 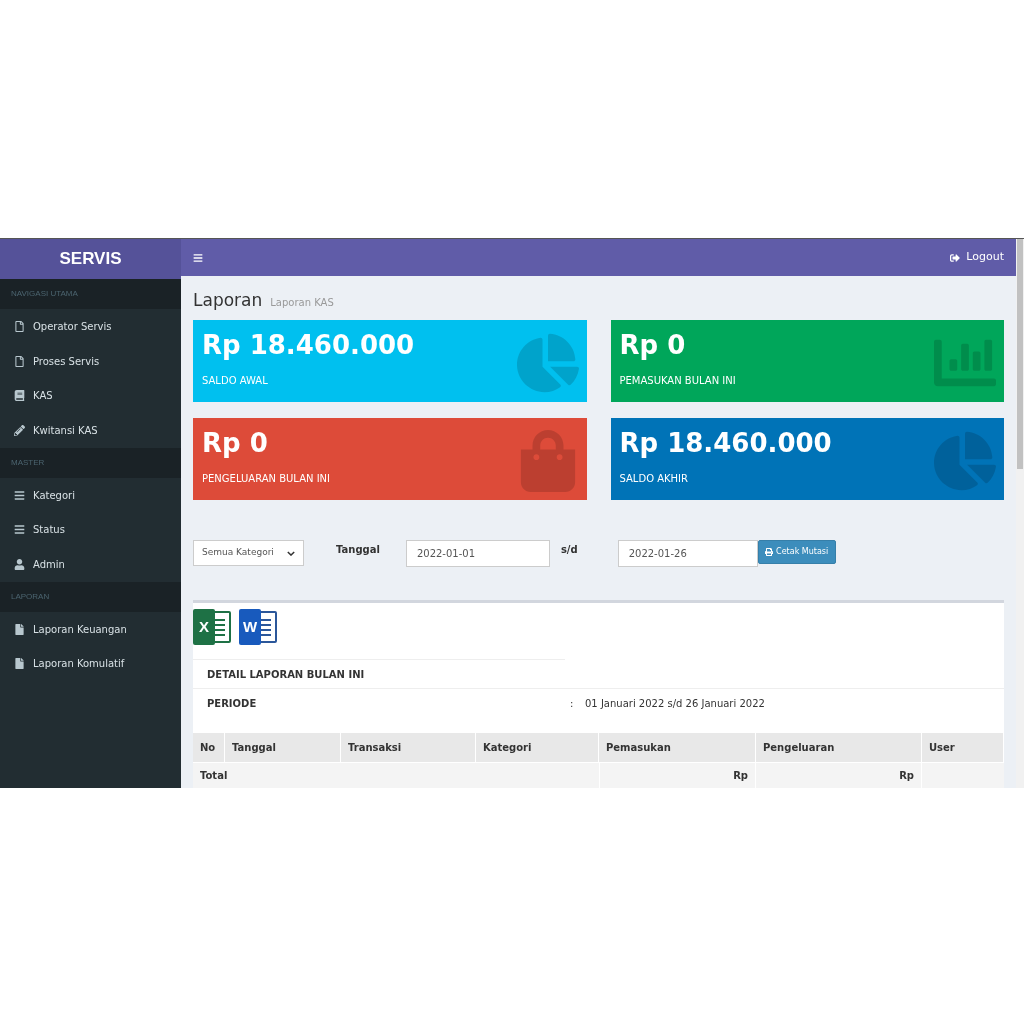 What do you see at coordinates (90, 259) in the screenshot?
I see `brand-logo: SERVIS` at bounding box center [90, 259].